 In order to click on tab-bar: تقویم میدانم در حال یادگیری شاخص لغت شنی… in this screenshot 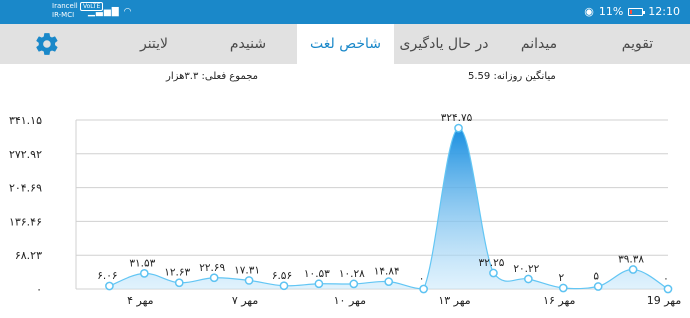, I will do `click(345, 44)`.